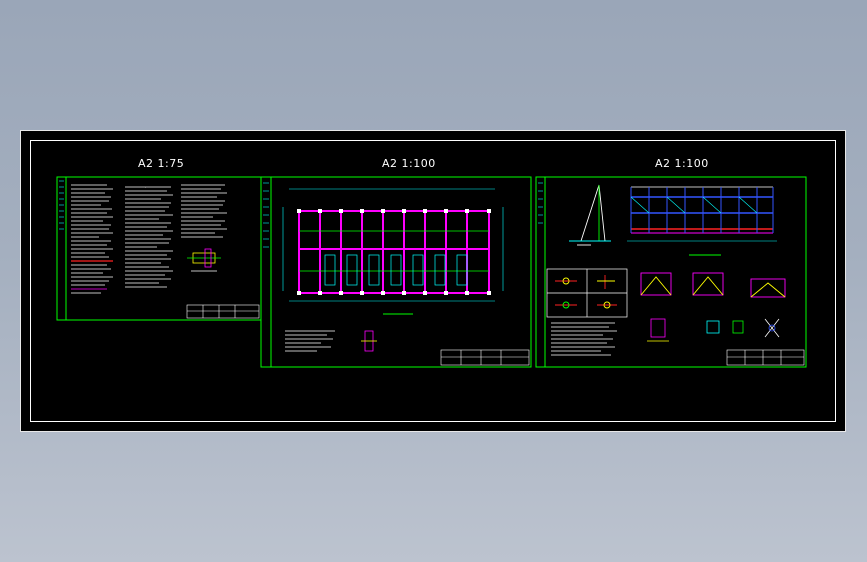 This screenshot has width=867, height=562. Describe the element at coordinates (369, 341) in the screenshot. I see `plan-section-detail` at that location.